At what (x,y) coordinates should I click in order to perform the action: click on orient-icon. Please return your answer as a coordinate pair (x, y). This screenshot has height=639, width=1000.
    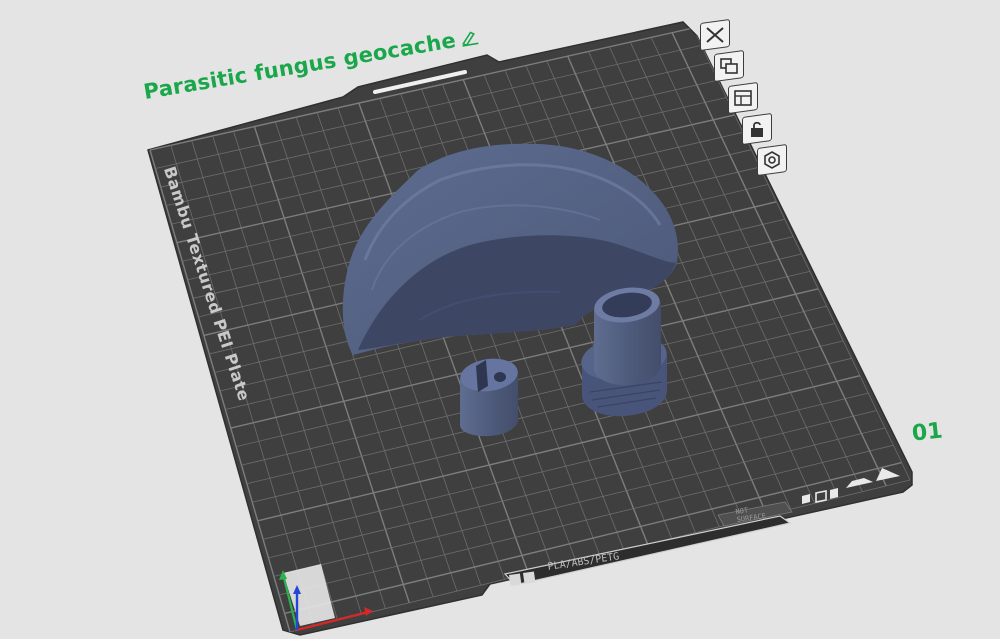
    Looking at the image, I should click on (743, 98).